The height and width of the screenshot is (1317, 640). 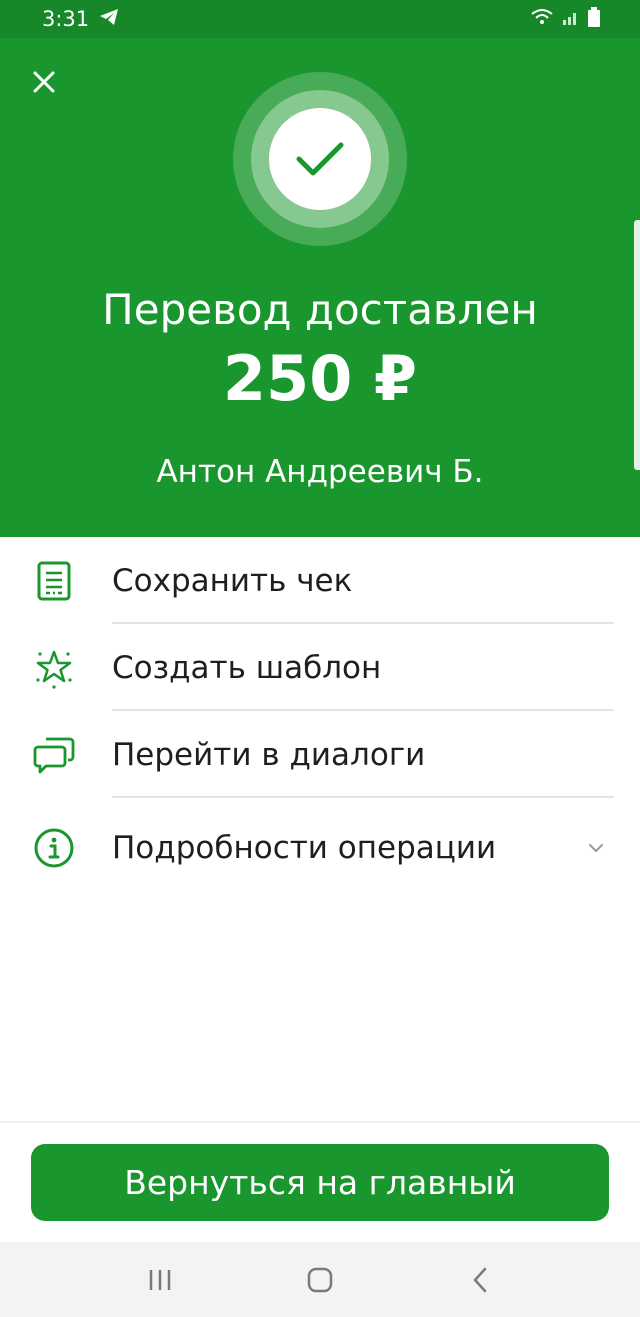 I want to click on save-receipt-action: Сохранить чек, so click(x=320, y=580).